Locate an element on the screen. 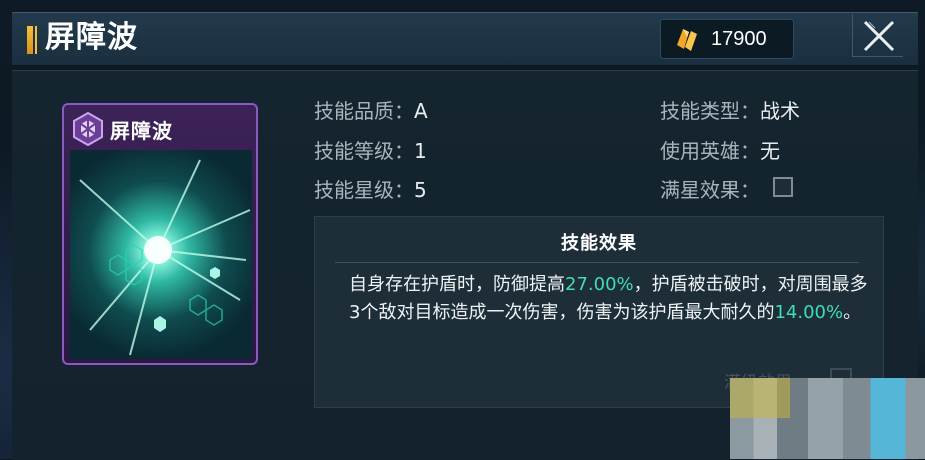 This screenshot has height=460, width=925. close-icon is located at coordinates (879, 36).